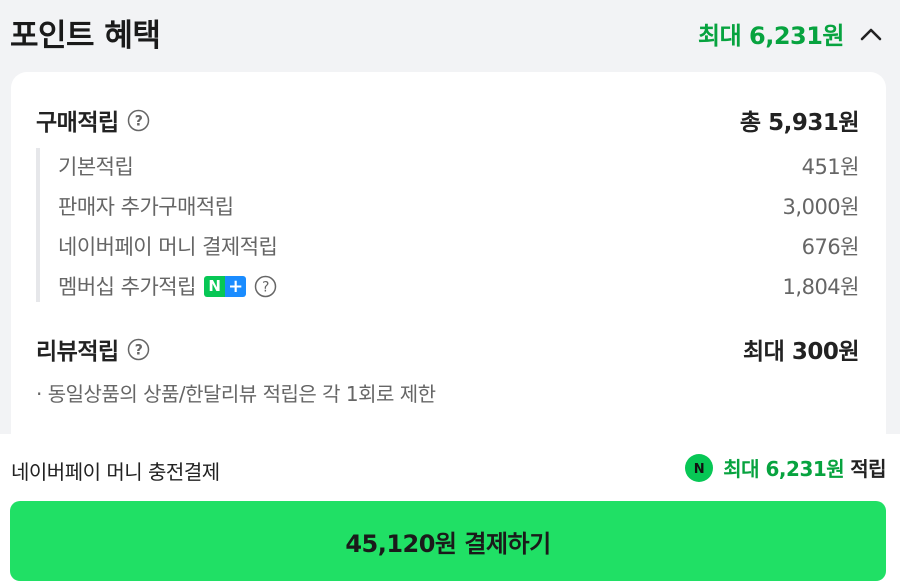 This screenshot has width=900, height=586. Describe the element at coordinates (799, 123) in the screenshot. I see `purchase-points-total: 총 5,931원` at that location.